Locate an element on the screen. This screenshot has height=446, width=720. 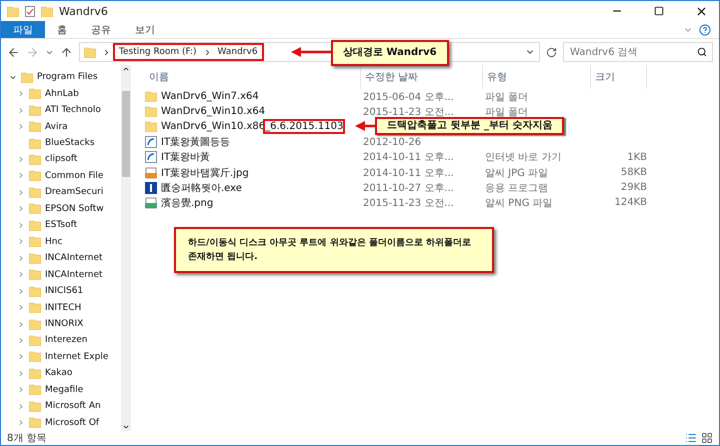
close-icon is located at coordinates (701, 11).